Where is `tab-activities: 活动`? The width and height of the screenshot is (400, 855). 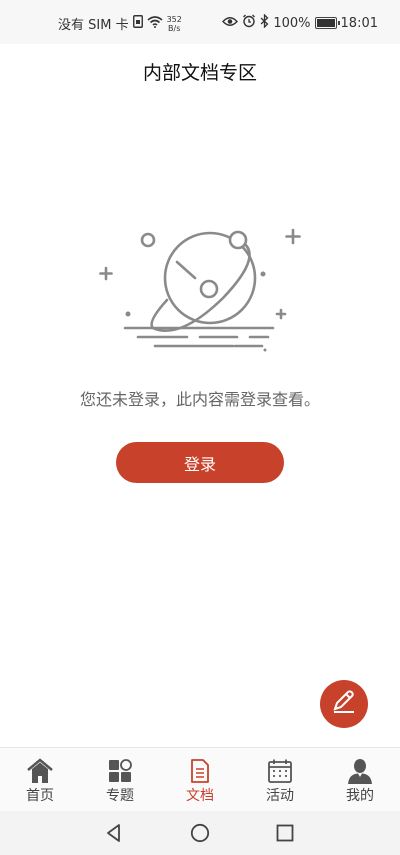 tab-activities: 活动 is located at coordinates (280, 780).